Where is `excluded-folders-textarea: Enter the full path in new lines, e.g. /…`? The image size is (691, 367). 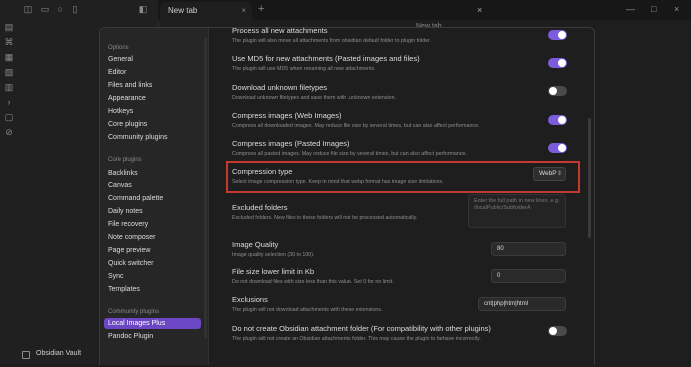 excluded-folders-textarea: Enter the full path in new lines, e.g. /… is located at coordinates (517, 211).